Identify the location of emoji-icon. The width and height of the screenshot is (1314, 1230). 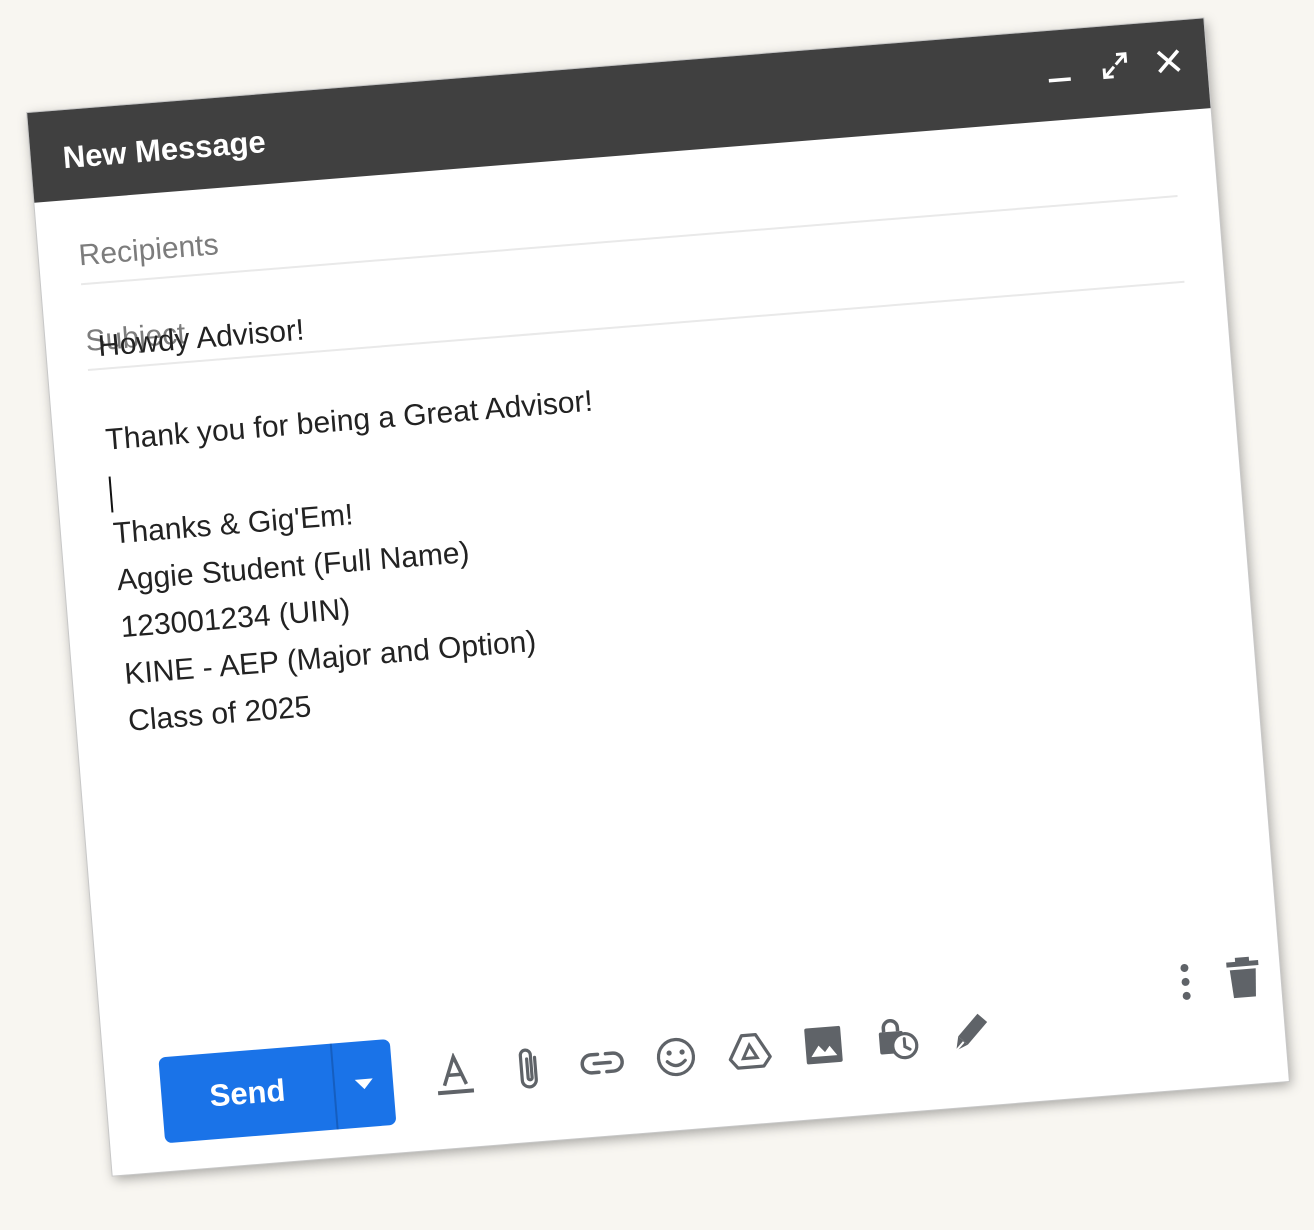
(676, 1057).